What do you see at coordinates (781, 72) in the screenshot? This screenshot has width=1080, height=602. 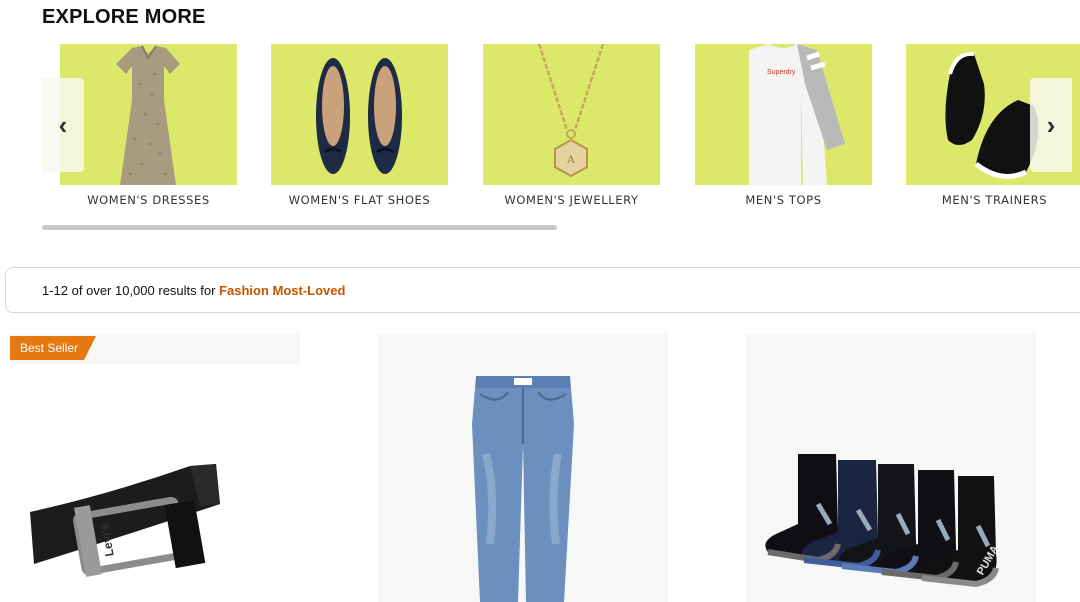 I see `svg-text: Superdry` at bounding box center [781, 72].